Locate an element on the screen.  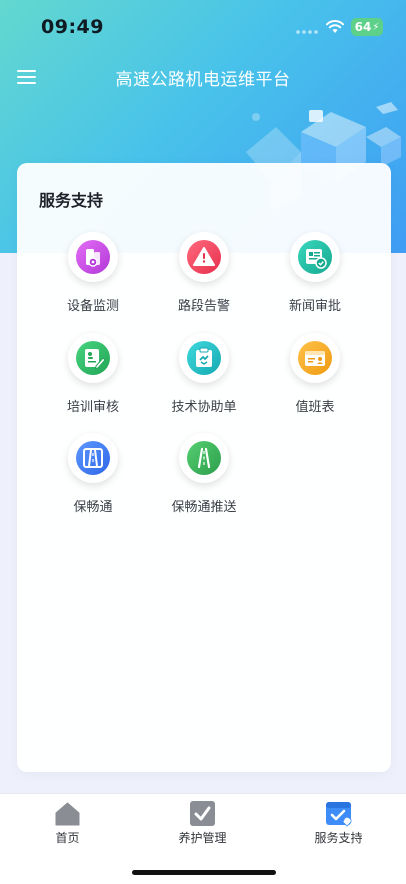
wifi-icon is located at coordinates (335, 26).